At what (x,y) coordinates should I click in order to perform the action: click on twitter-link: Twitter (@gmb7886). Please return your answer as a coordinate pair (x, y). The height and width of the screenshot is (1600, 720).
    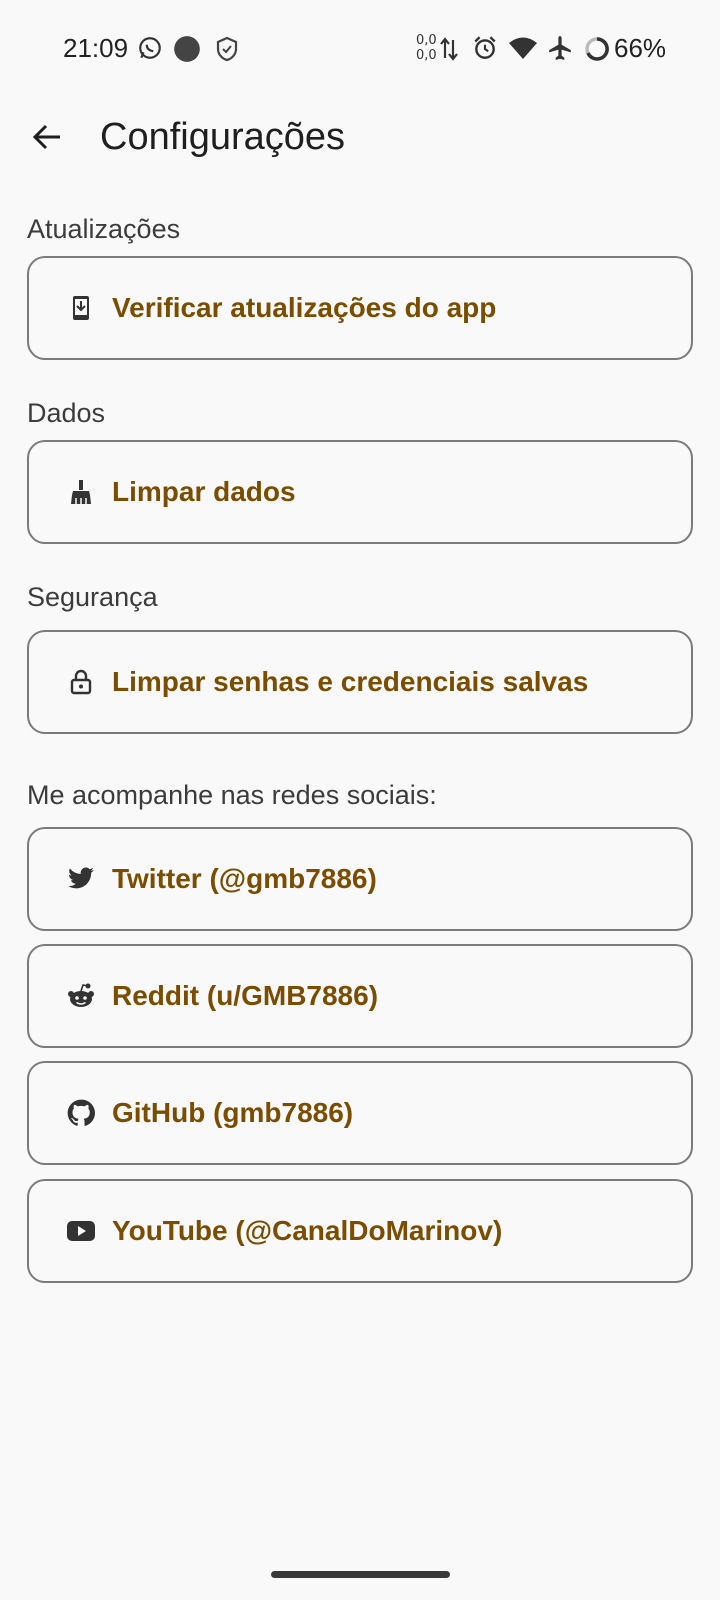
    Looking at the image, I should click on (360, 879).